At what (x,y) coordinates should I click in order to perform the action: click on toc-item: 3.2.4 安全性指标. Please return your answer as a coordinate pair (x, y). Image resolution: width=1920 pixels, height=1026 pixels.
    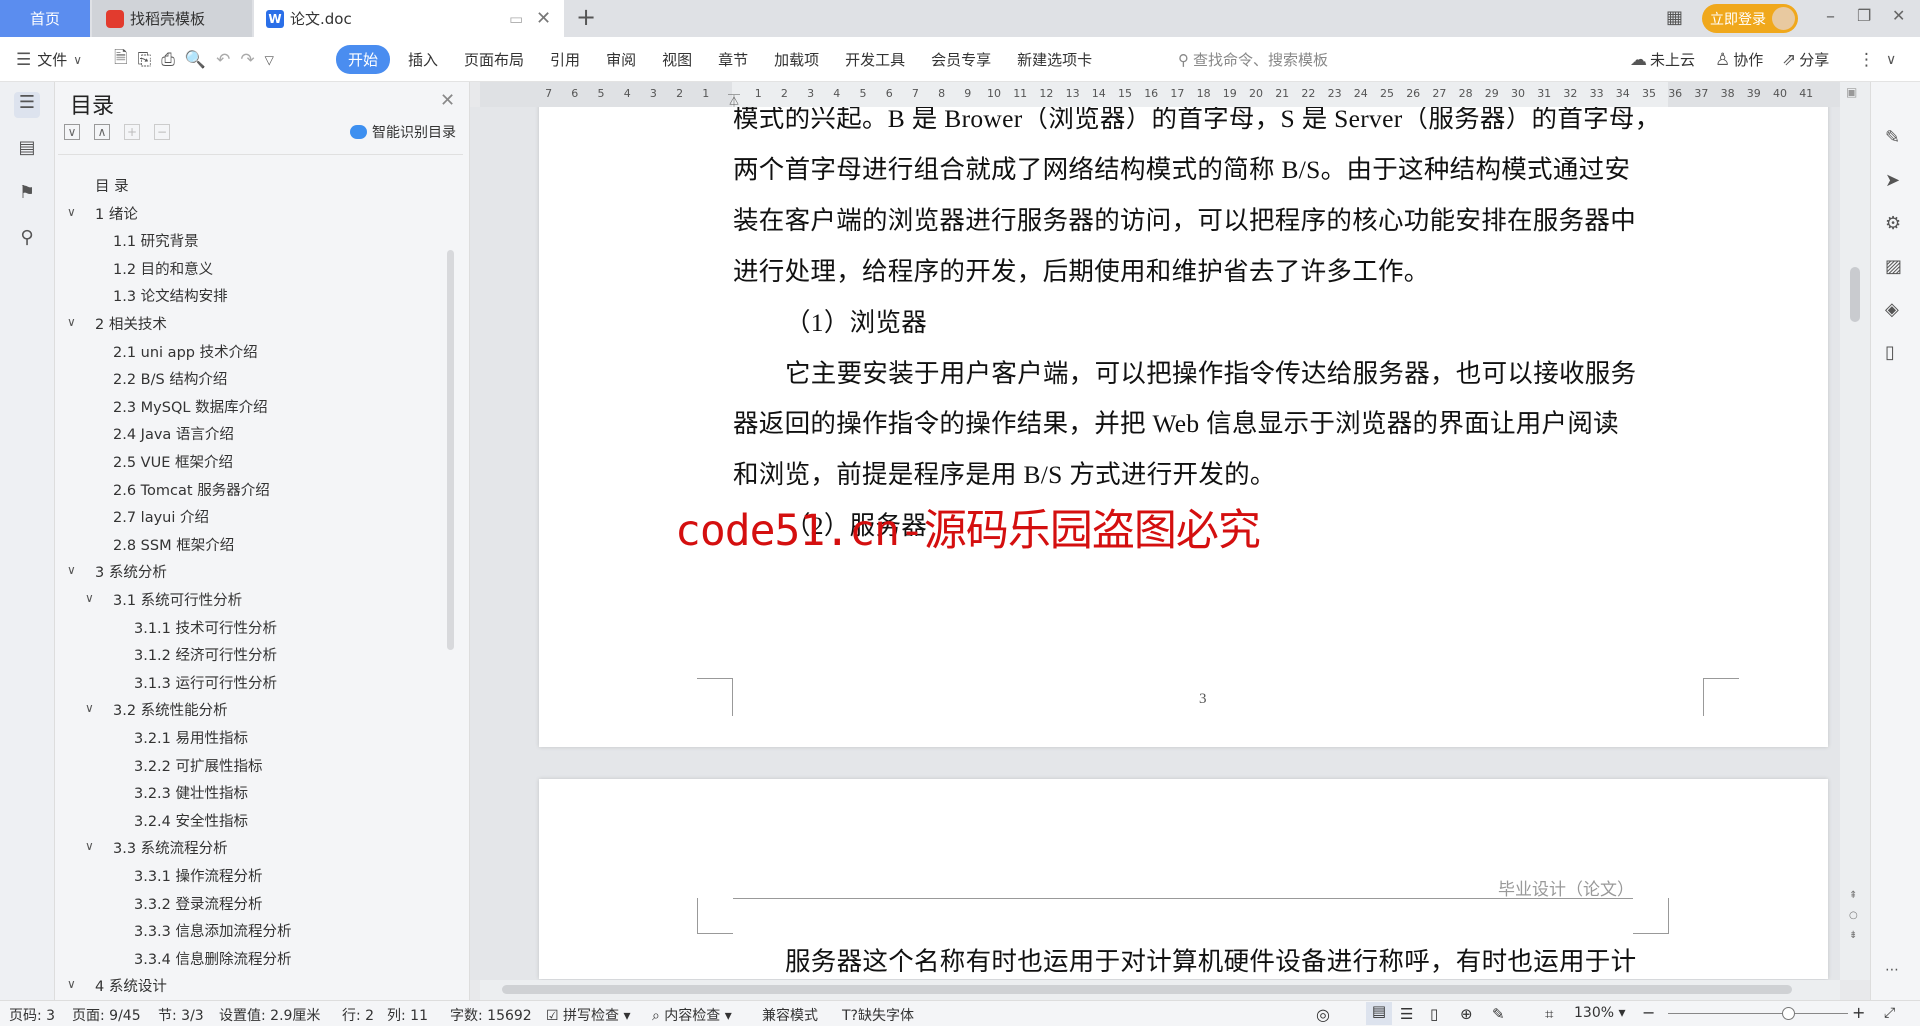
    Looking at the image, I should click on (191, 820).